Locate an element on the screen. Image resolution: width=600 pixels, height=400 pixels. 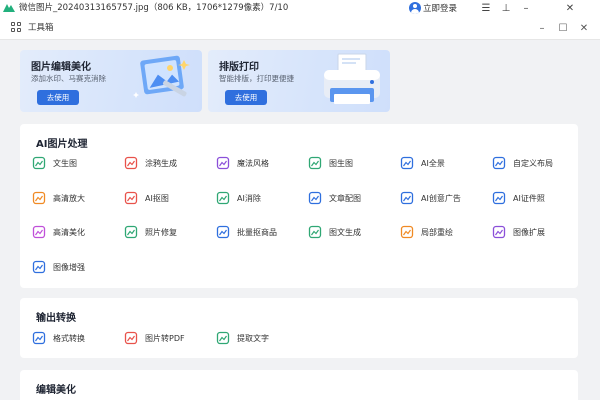
tool-item: 图像增强 is located at coordinates (58, 267).